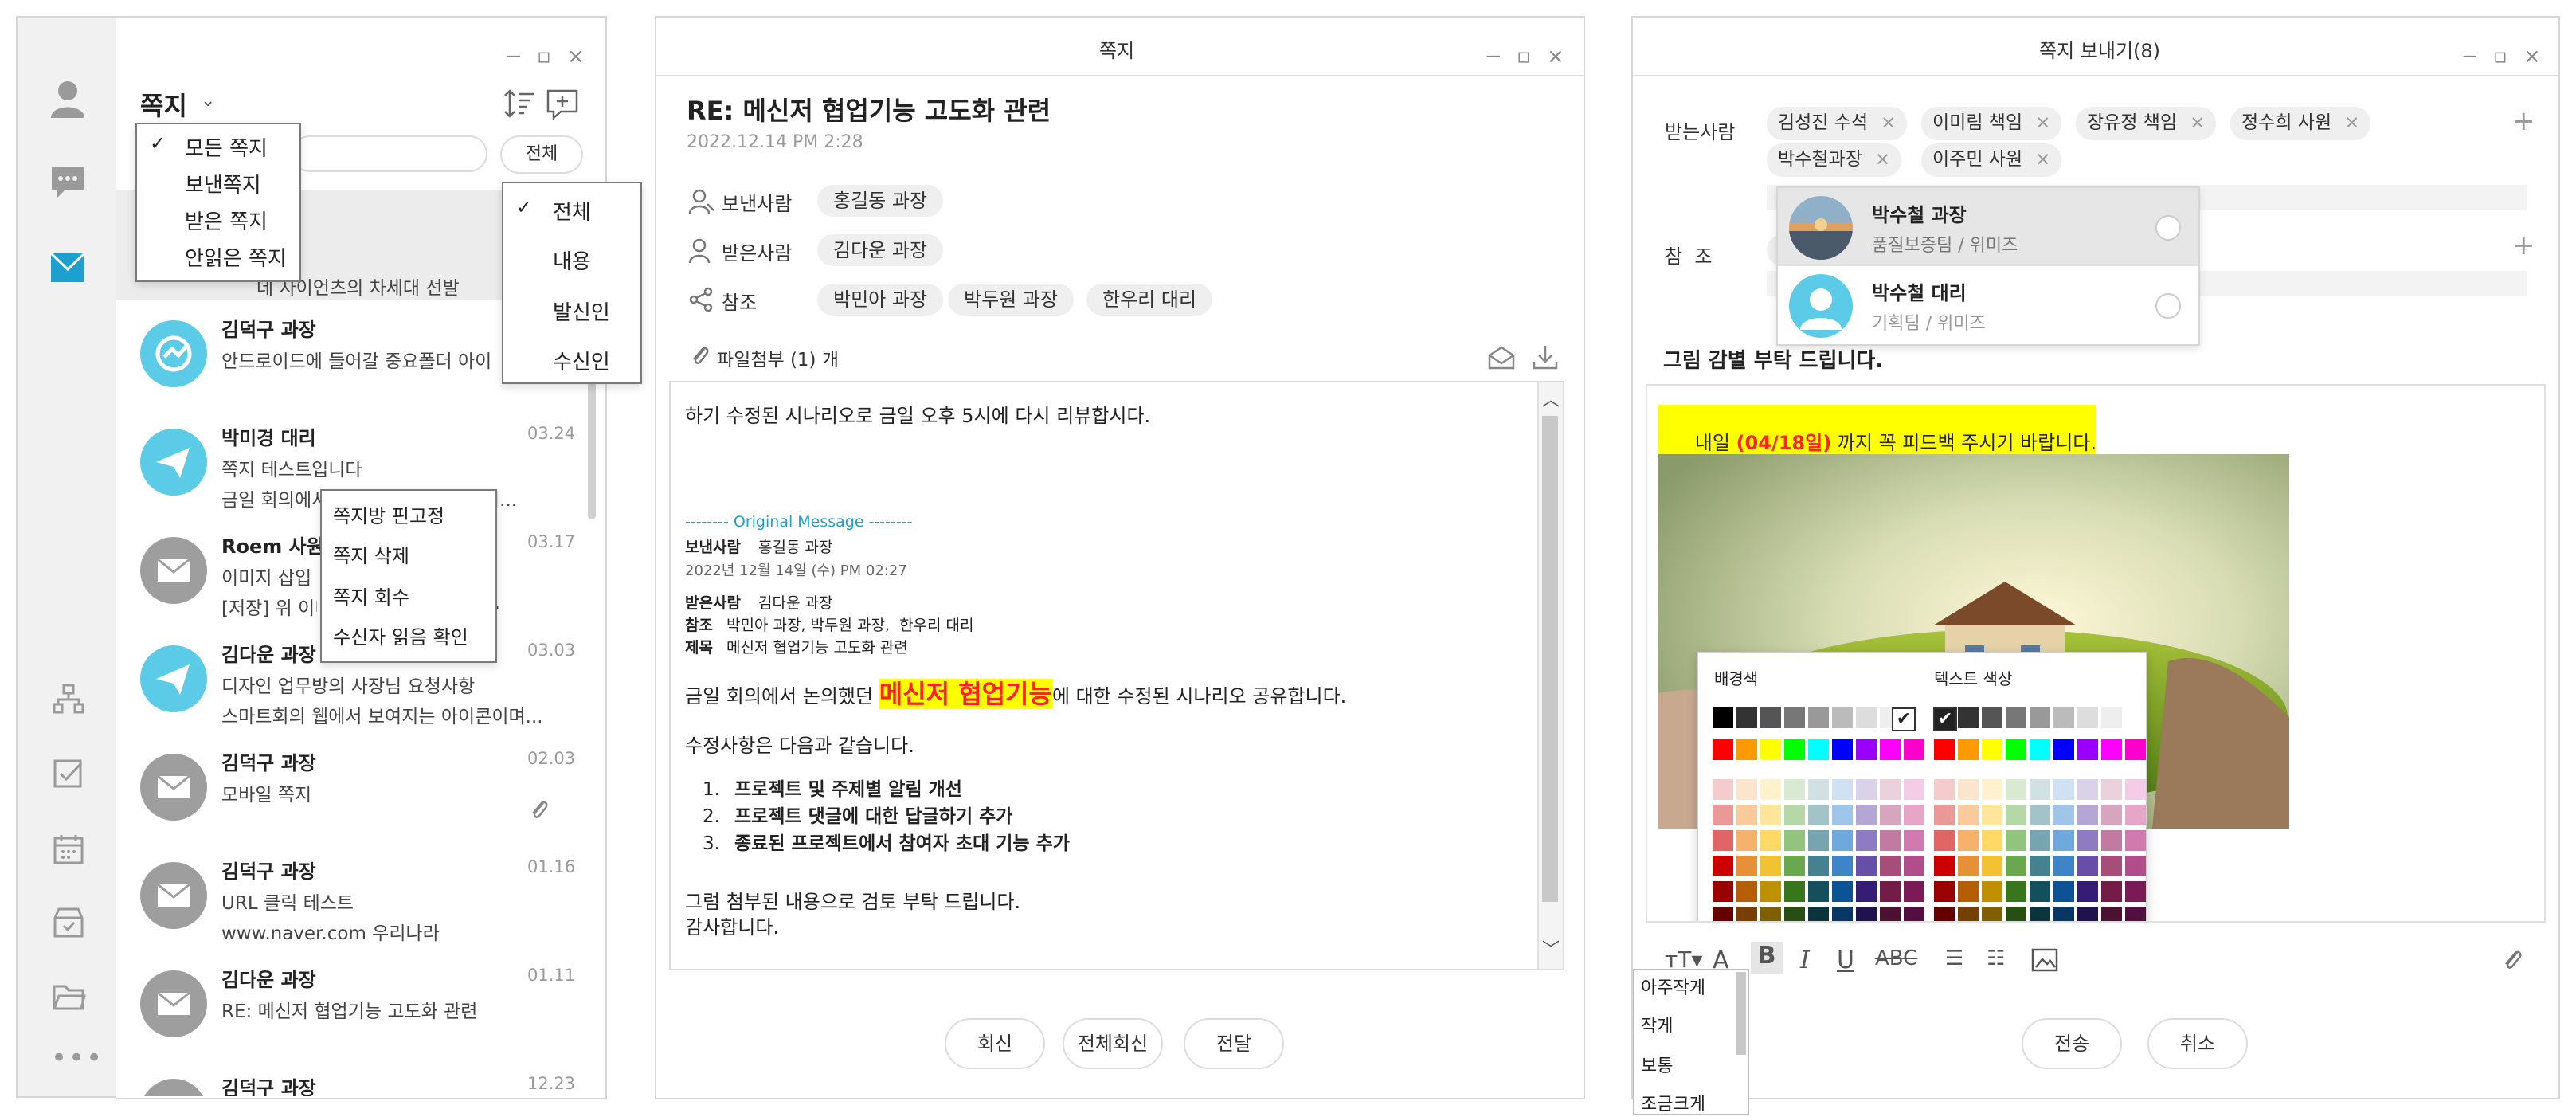 This screenshot has width=2576, height=1117. I want to click on scope-menu-item: 발신인, so click(581, 311).